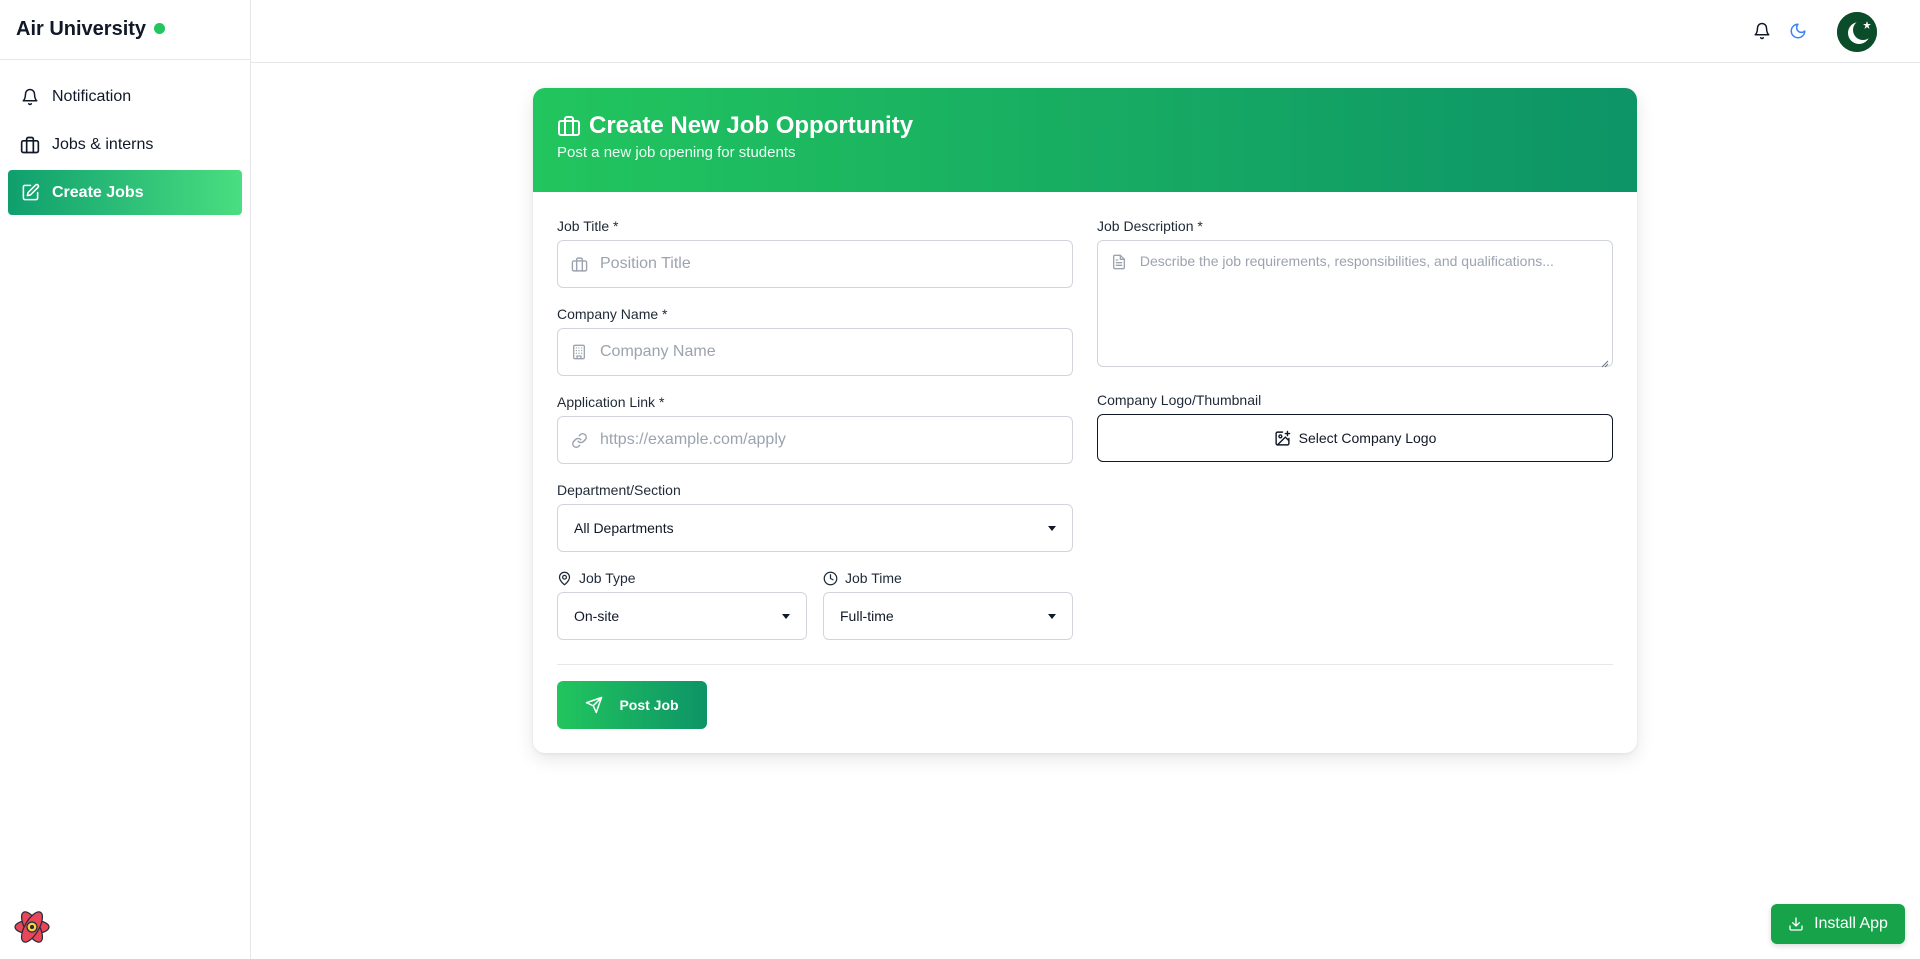 This screenshot has width=1920, height=959. What do you see at coordinates (676, 152) in the screenshot?
I see `page-subtitle: Post a new job opening for students` at bounding box center [676, 152].